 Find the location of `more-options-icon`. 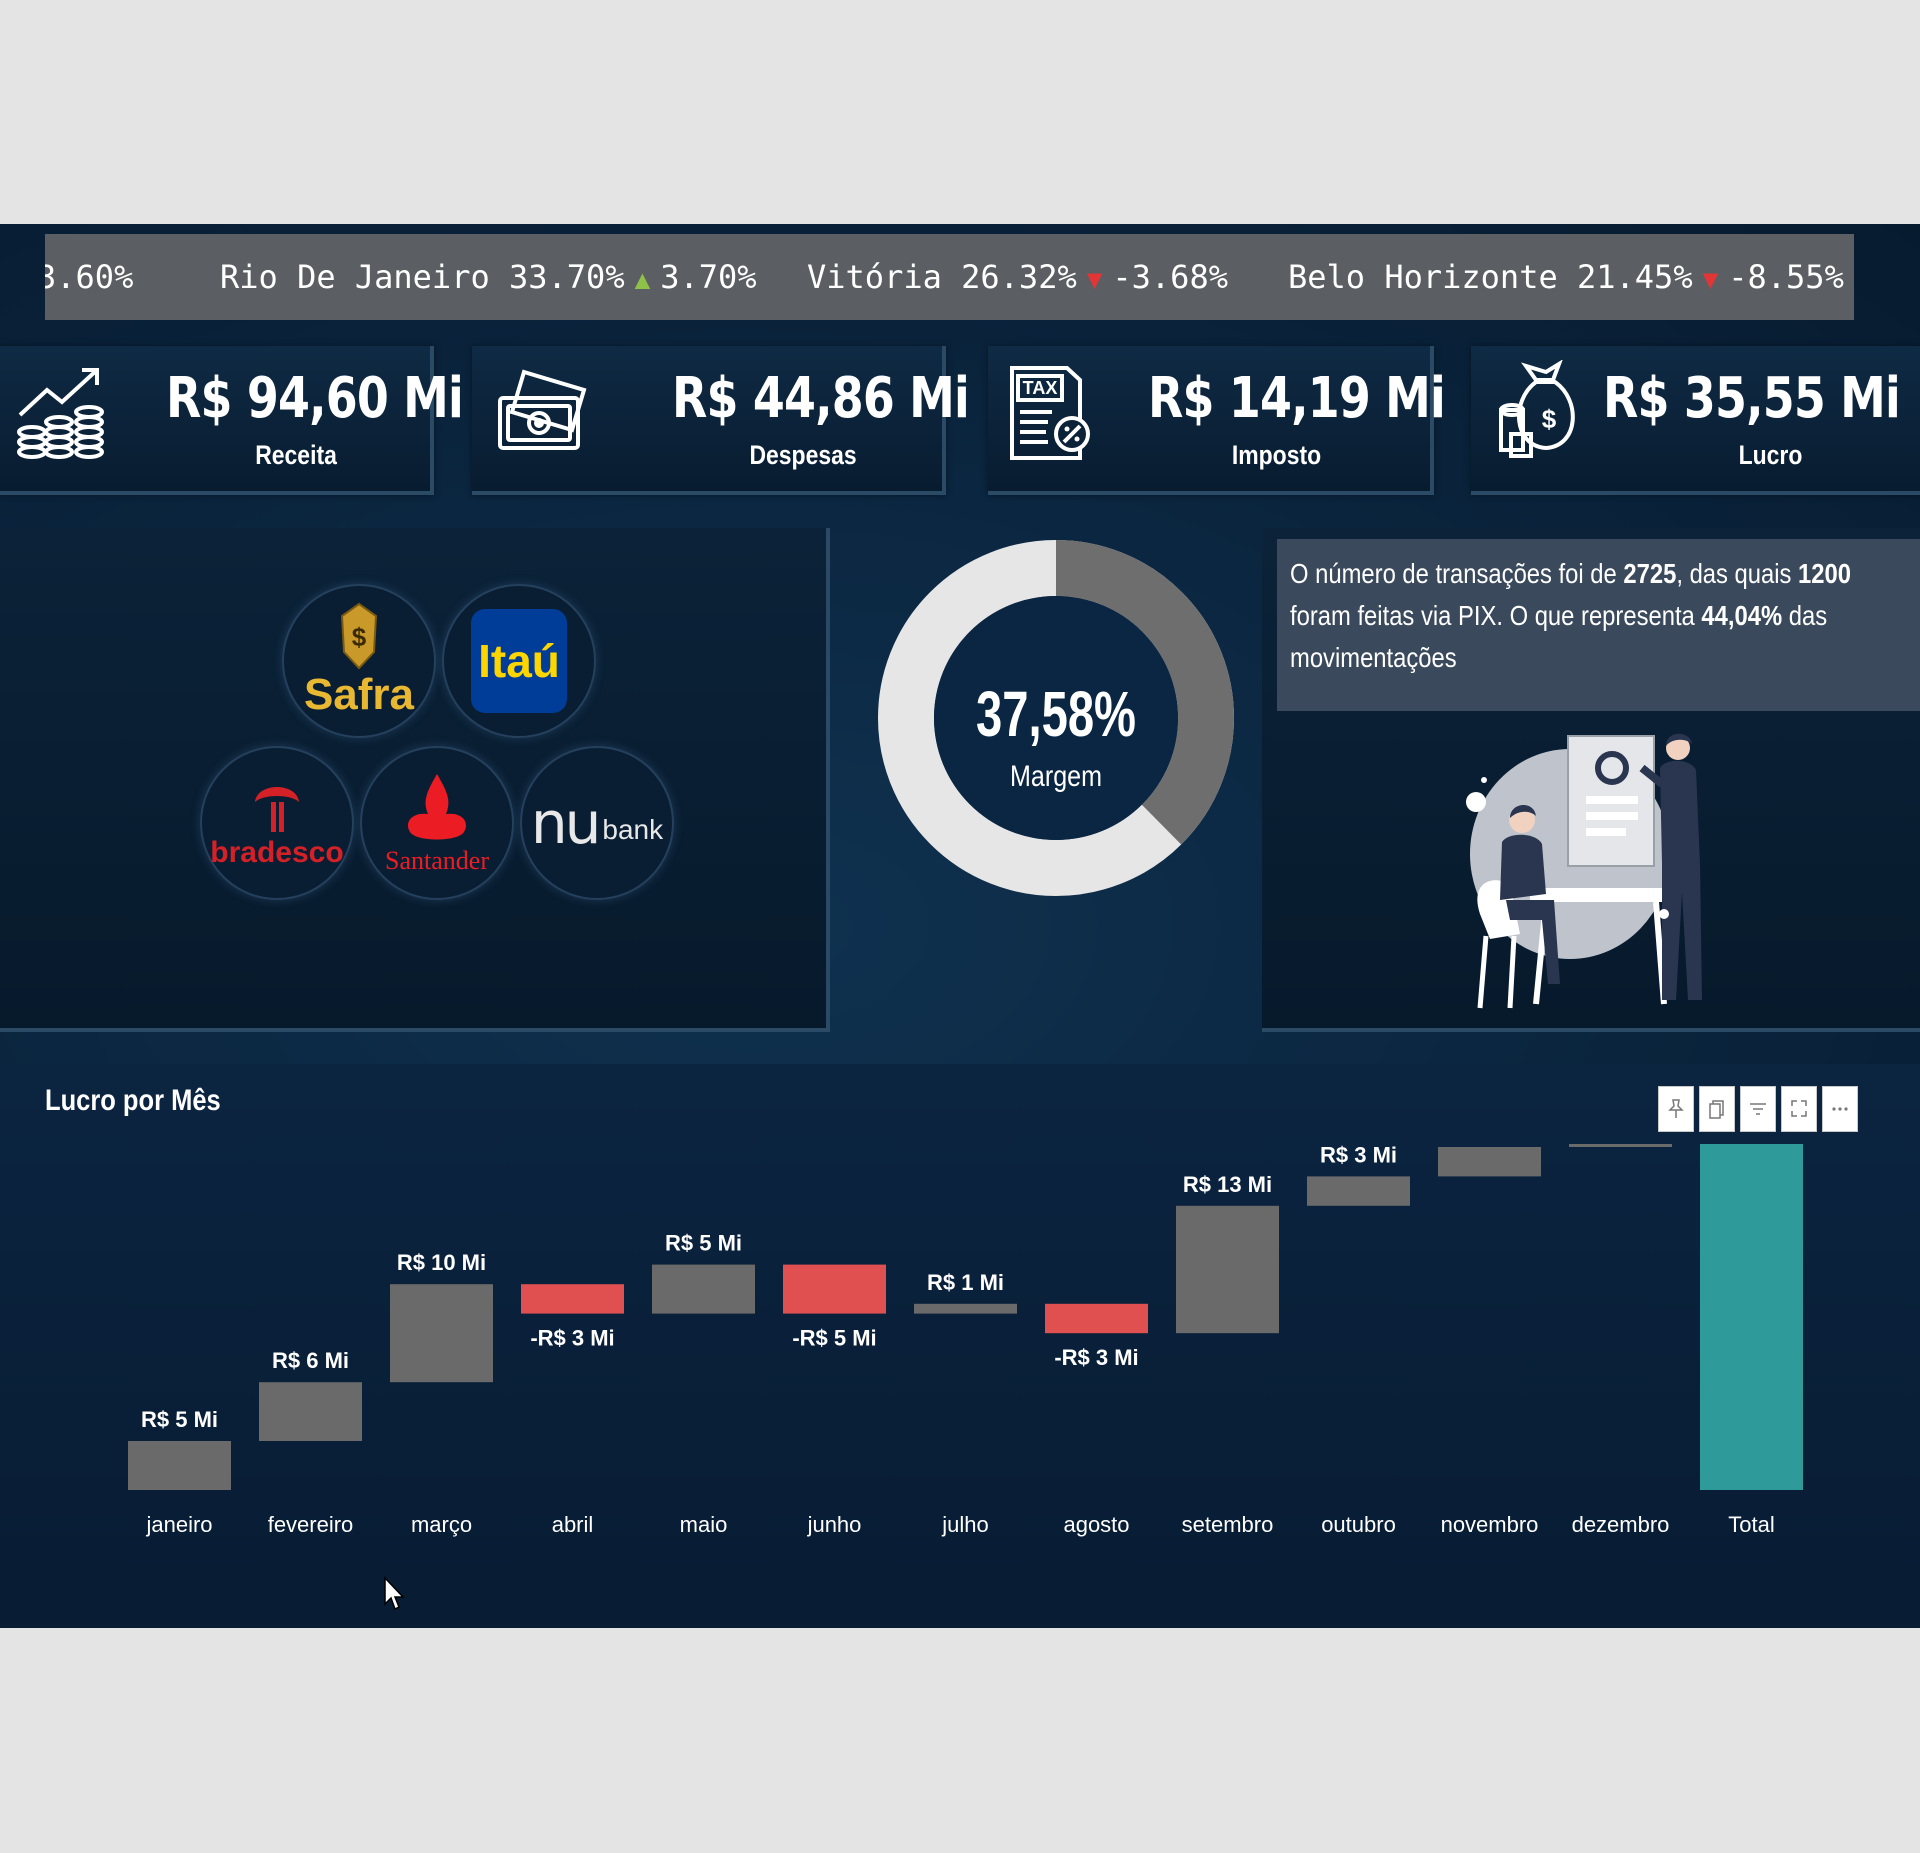

more-options-icon is located at coordinates (1840, 1109).